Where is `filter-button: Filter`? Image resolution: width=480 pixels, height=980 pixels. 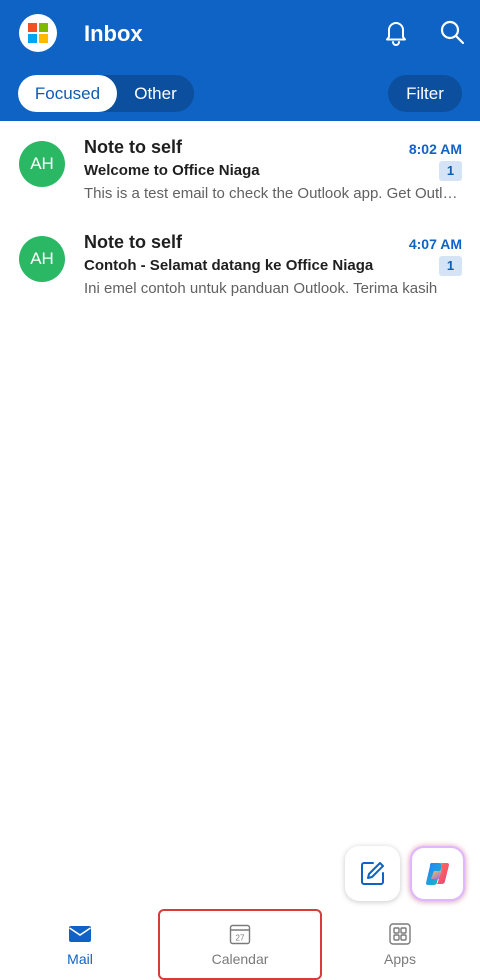
filter-button: Filter is located at coordinates (425, 93).